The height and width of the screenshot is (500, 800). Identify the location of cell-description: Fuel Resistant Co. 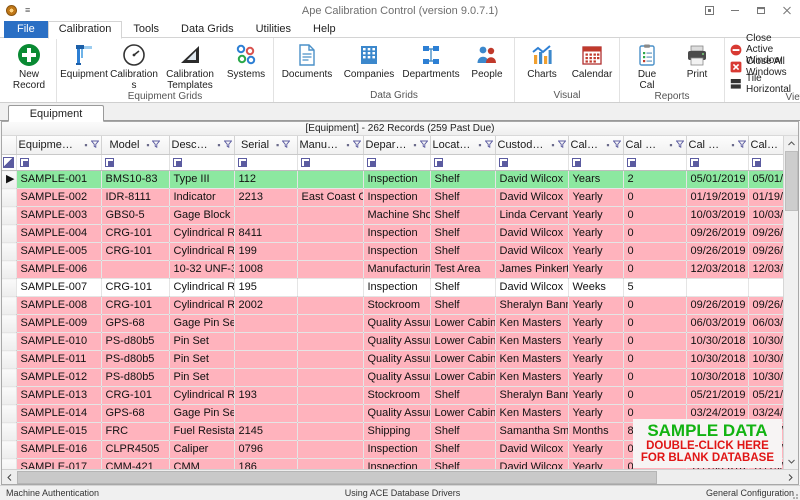
(202, 431).